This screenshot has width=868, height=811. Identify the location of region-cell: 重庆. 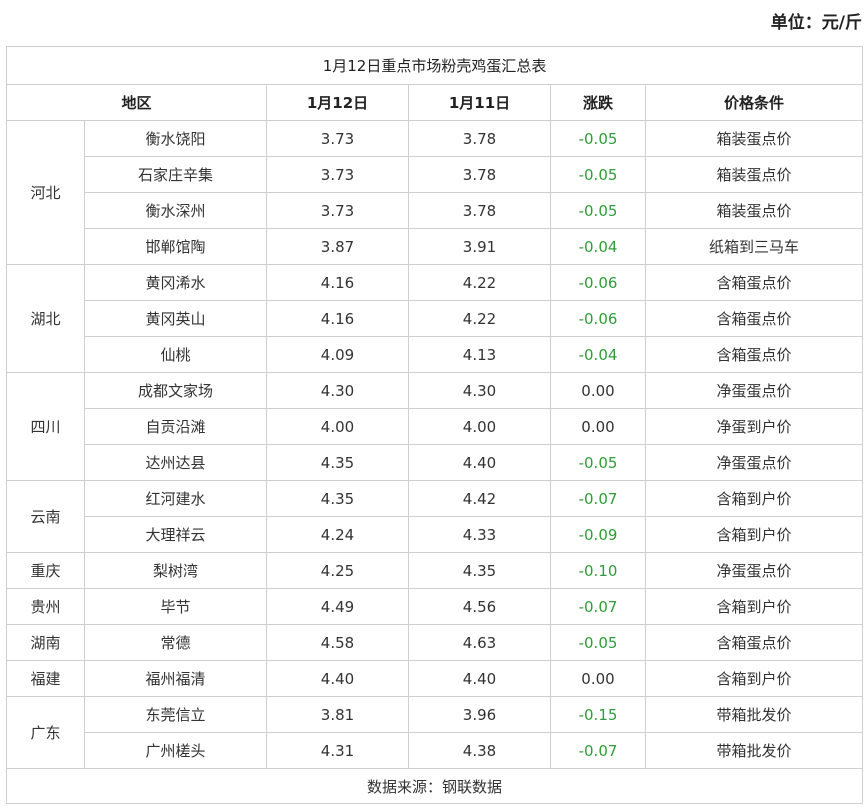
(45, 570).